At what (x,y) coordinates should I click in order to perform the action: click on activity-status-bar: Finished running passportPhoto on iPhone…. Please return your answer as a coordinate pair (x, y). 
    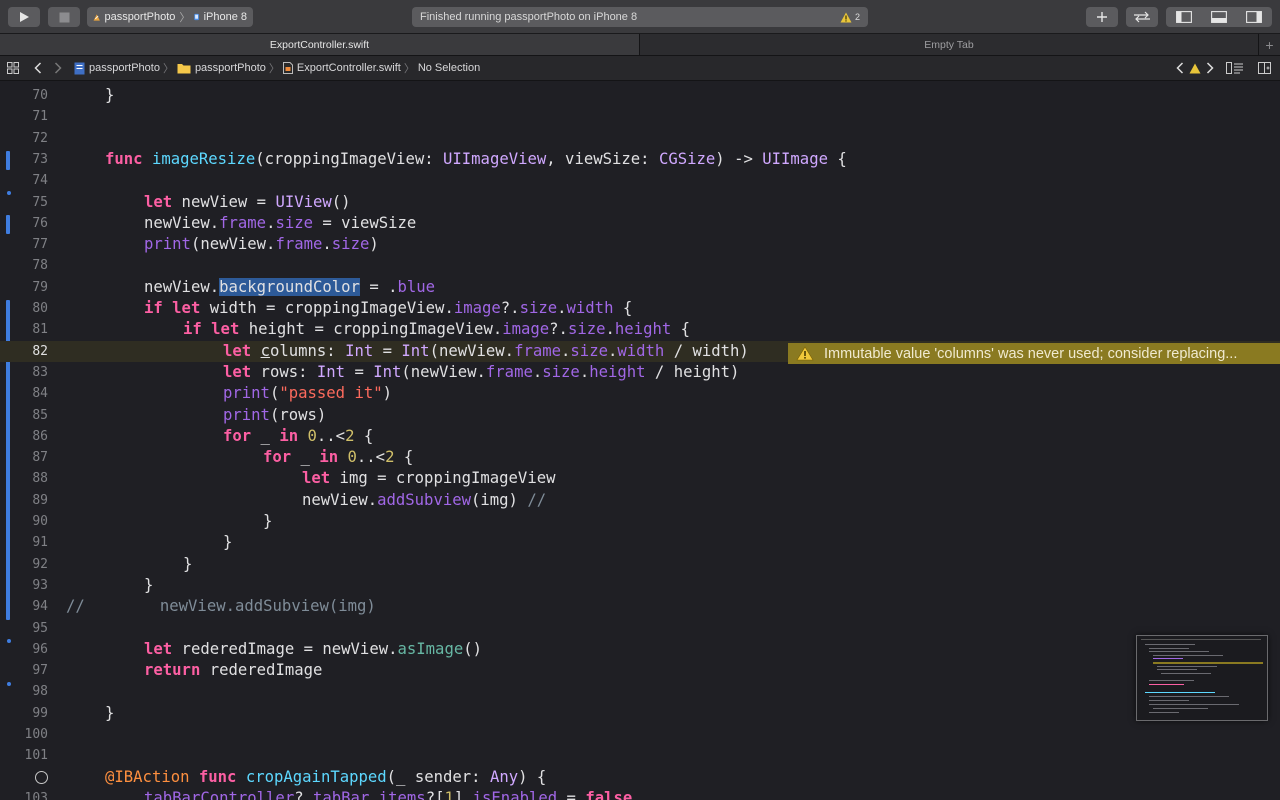
    Looking at the image, I should click on (640, 17).